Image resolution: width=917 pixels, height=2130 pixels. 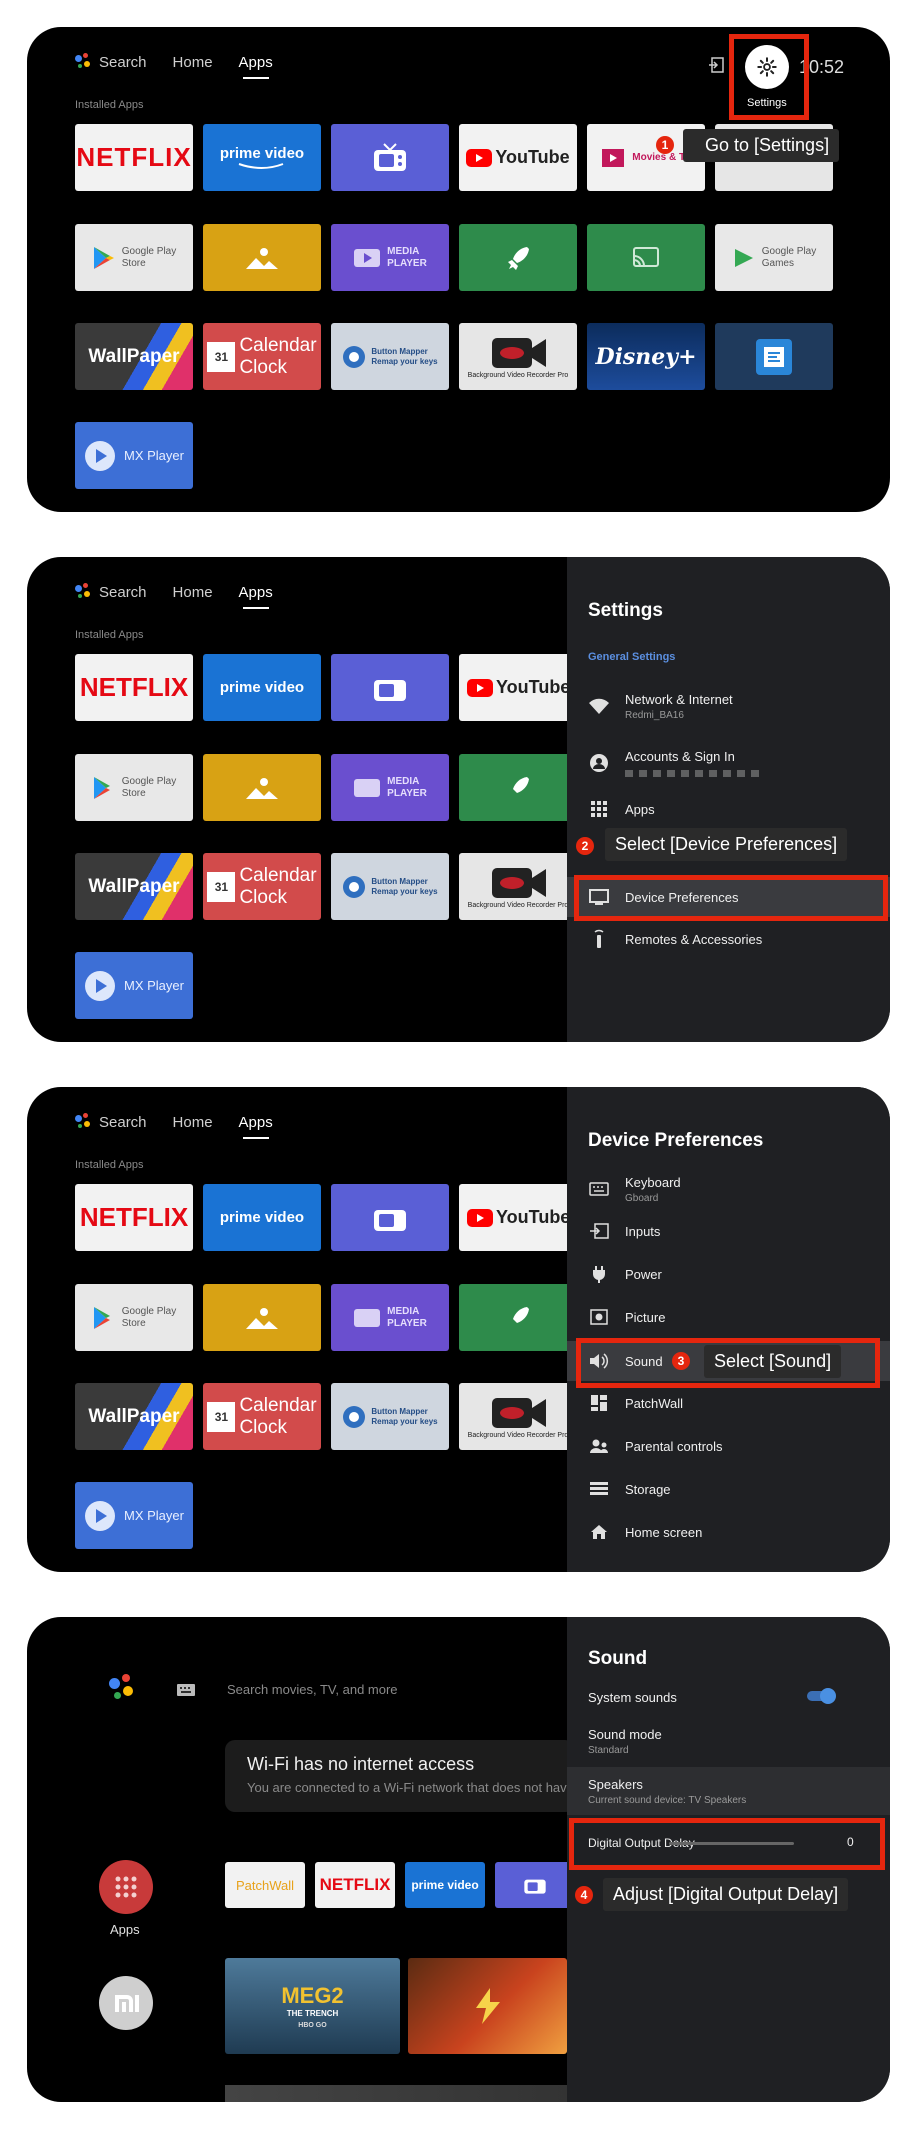 I want to click on sound-item-system-sounds: System sounds, so click(x=728, y=1697).